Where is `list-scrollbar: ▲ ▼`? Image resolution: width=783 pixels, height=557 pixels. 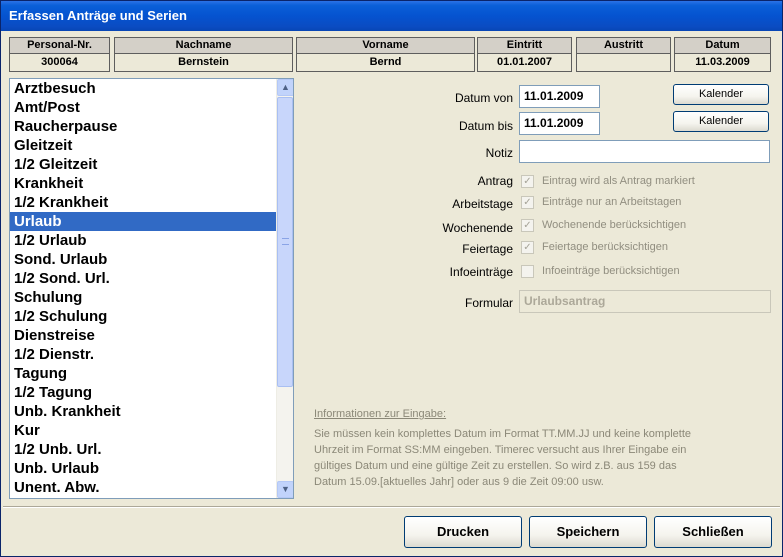 list-scrollbar: ▲ ▼ is located at coordinates (284, 288).